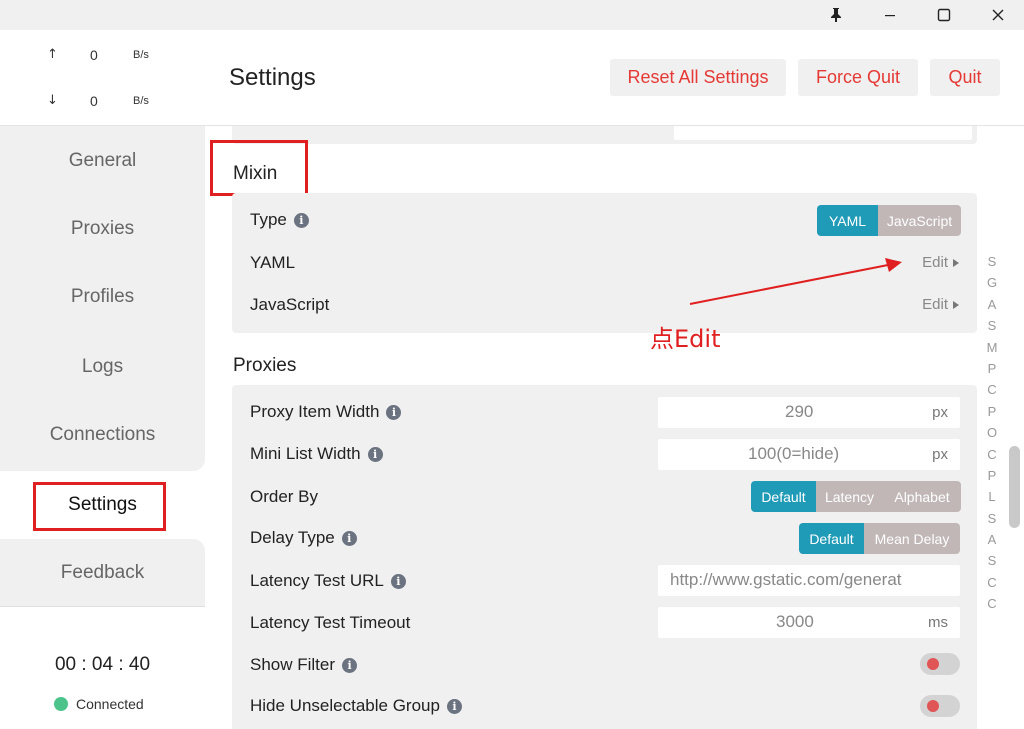  Describe the element at coordinates (890, 15) in the screenshot. I see `minimize-icon` at that location.